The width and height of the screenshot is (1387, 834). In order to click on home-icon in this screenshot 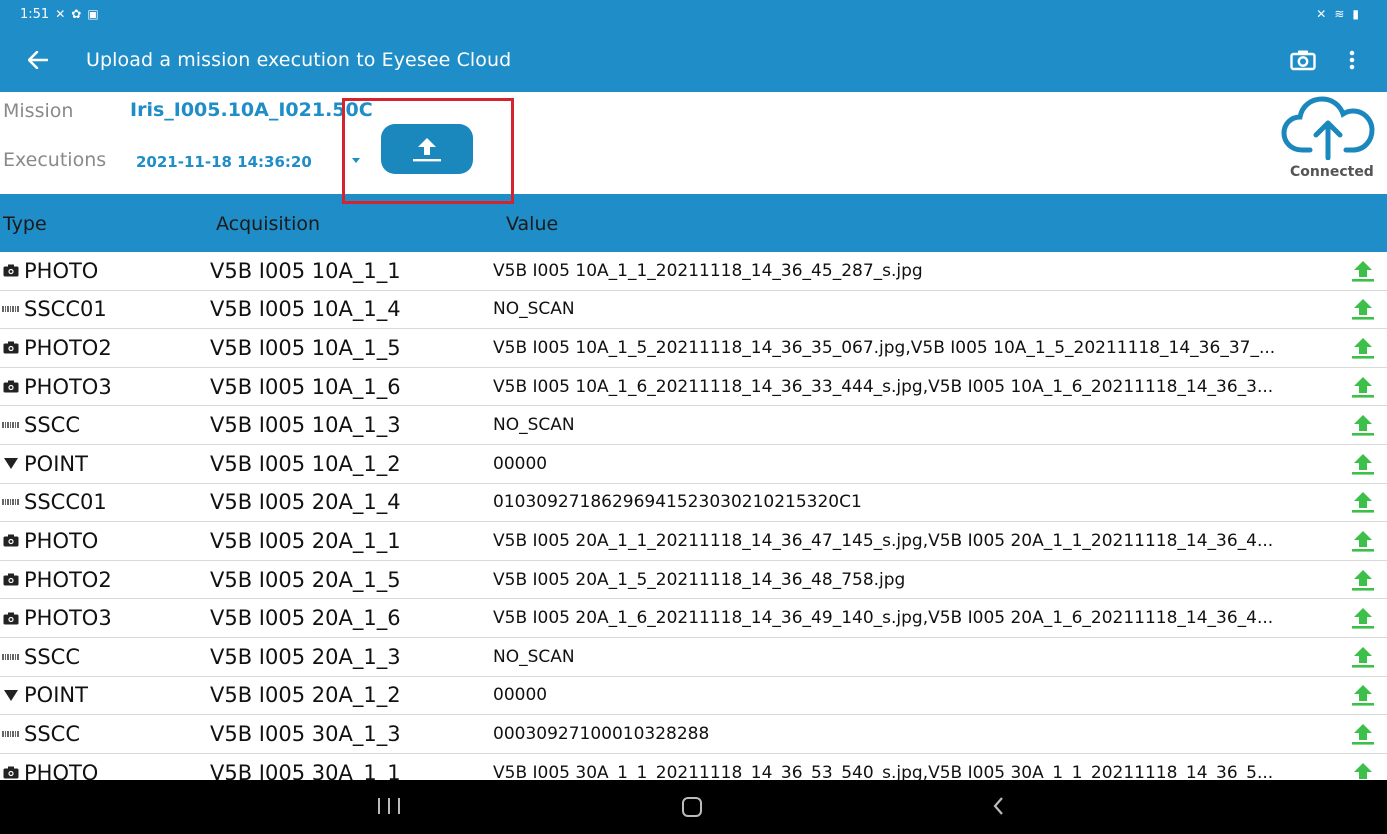, I will do `click(692, 807)`.